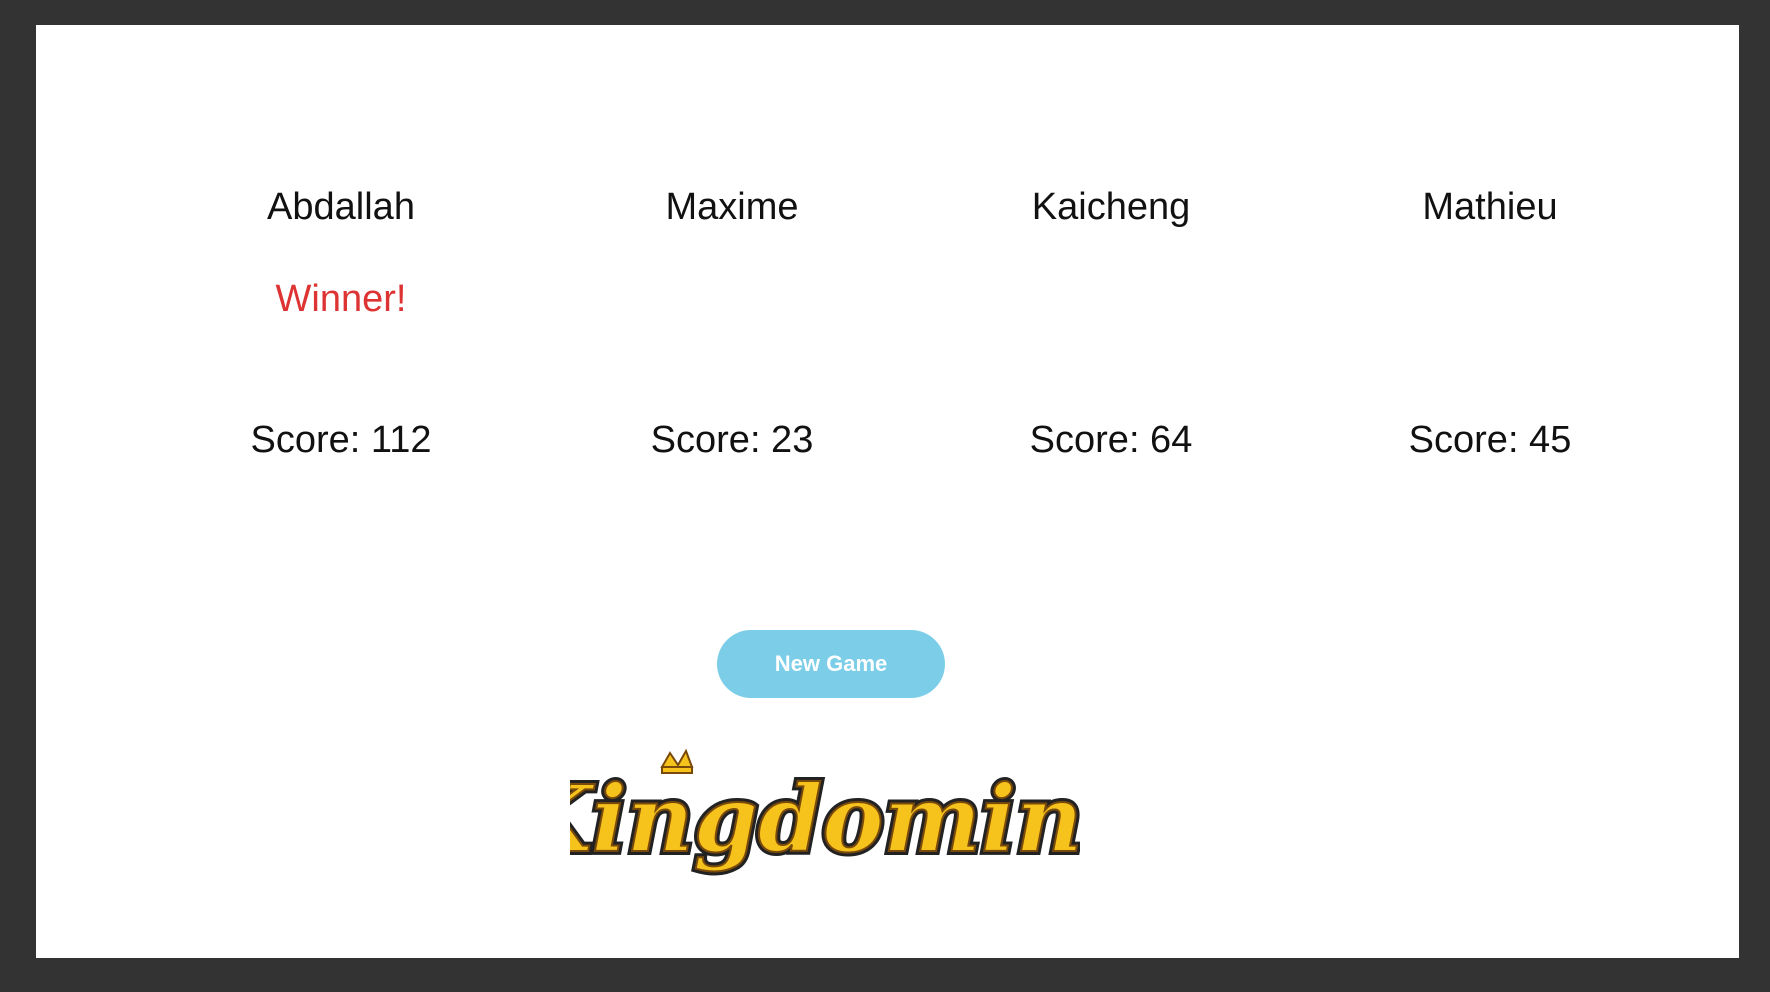  Describe the element at coordinates (1111, 207) in the screenshot. I see `player-name: Kaicheng` at that location.